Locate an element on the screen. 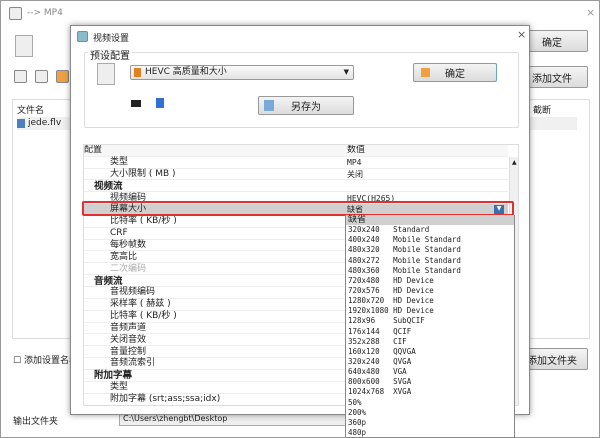 Image resolution: width=600 pixels, height=438 pixels. row-key: 音频声道 is located at coordinates (128, 327).